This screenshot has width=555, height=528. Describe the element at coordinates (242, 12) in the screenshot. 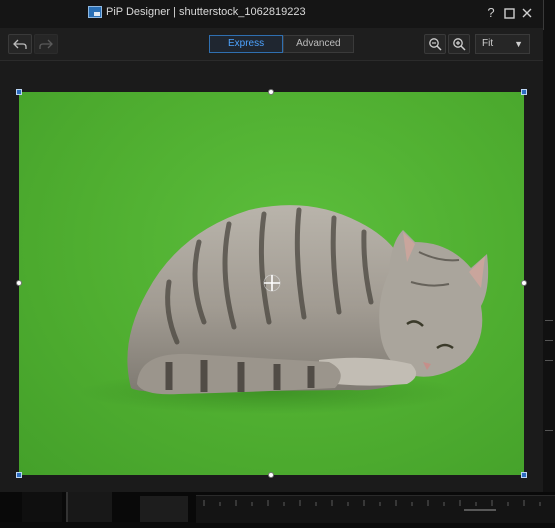

I see `file-name: shutterstock_1062819223` at that location.